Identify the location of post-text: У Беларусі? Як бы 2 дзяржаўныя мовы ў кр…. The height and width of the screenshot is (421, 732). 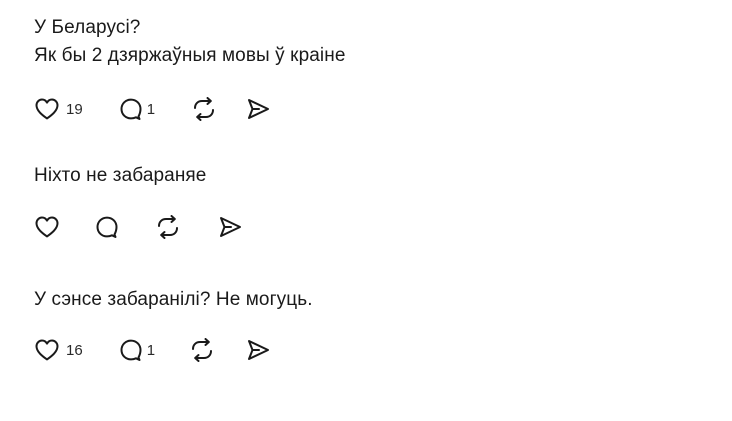
(190, 41).